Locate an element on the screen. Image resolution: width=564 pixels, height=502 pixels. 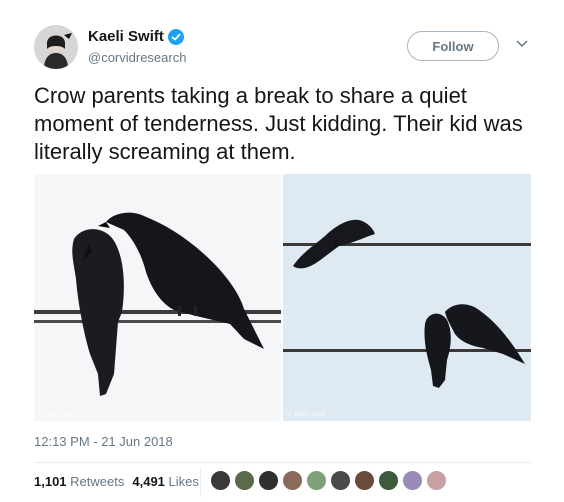
stats-separator is located at coordinates (200, 482).